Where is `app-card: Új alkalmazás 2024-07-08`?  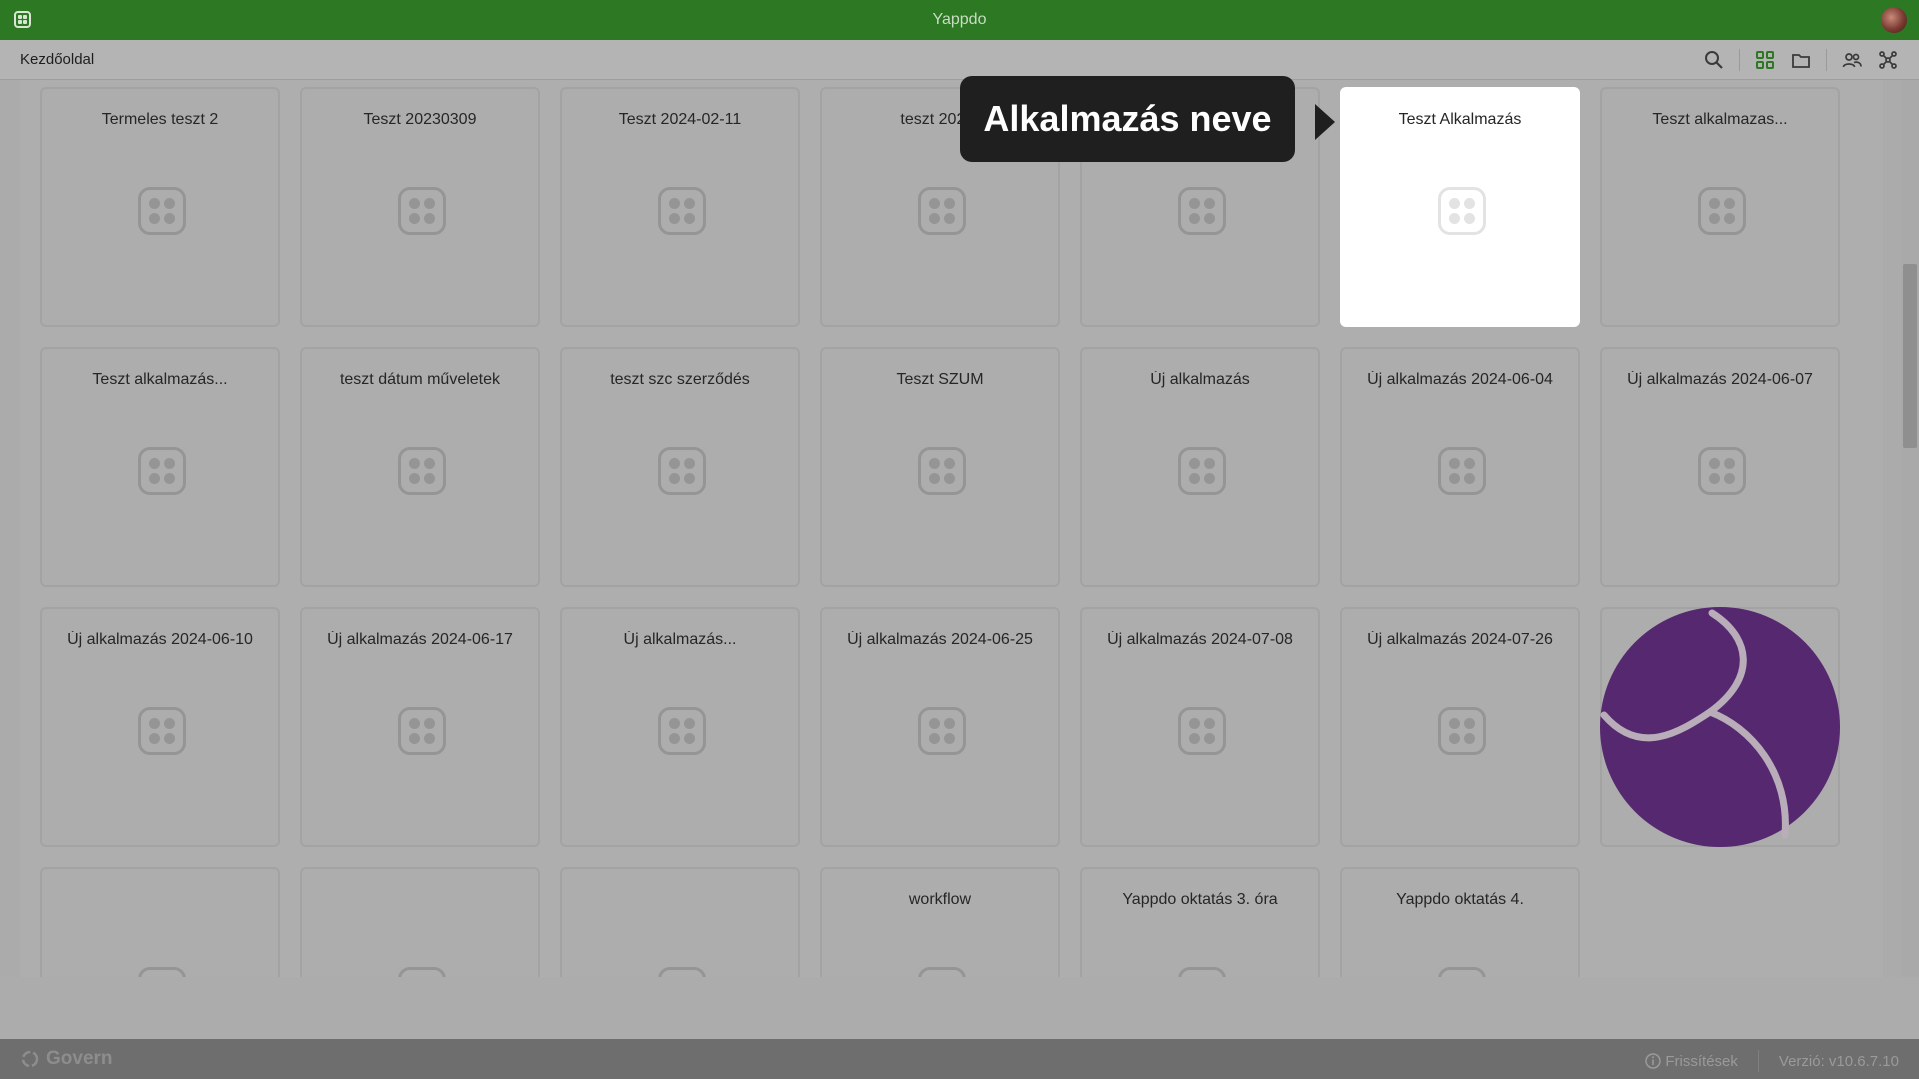 app-card: Új alkalmazás 2024-07-08 is located at coordinates (1200, 727).